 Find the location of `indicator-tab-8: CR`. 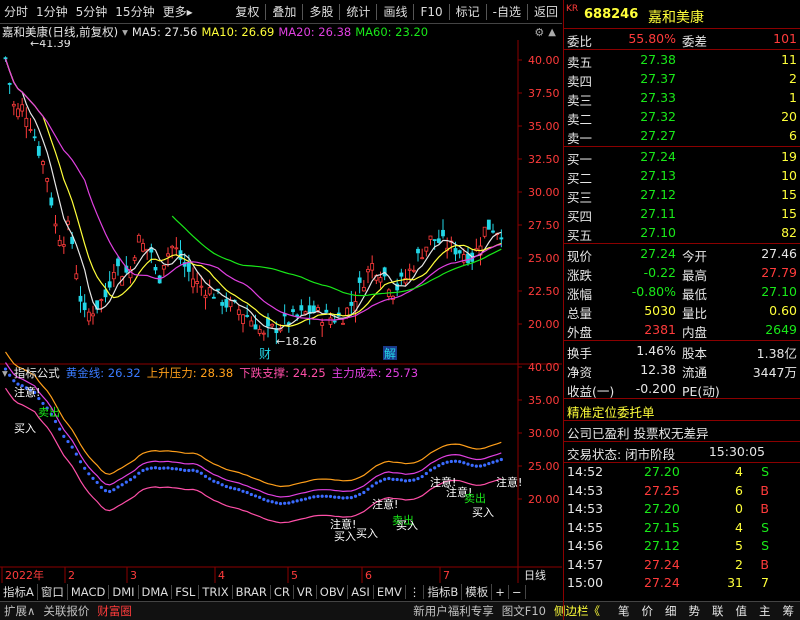

indicator-tab-8: CR is located at coordinates (282, 591).